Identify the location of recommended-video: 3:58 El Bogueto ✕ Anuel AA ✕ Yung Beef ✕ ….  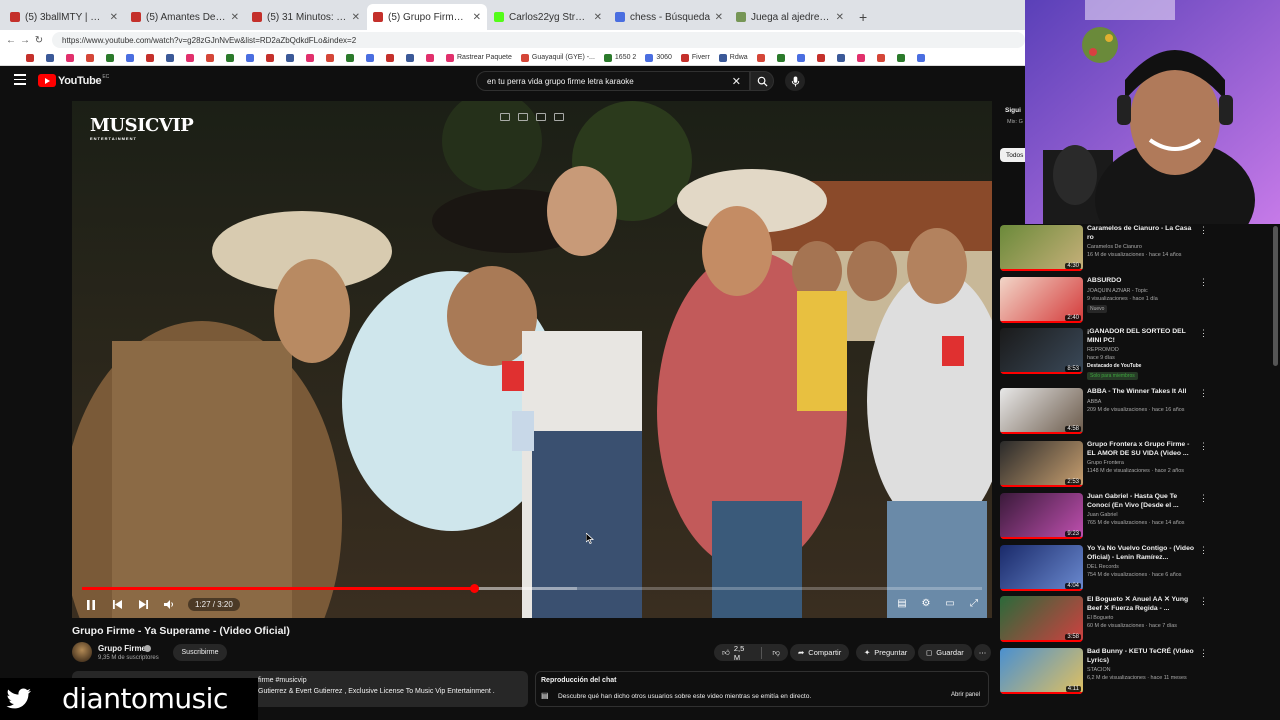
(1135, 620).